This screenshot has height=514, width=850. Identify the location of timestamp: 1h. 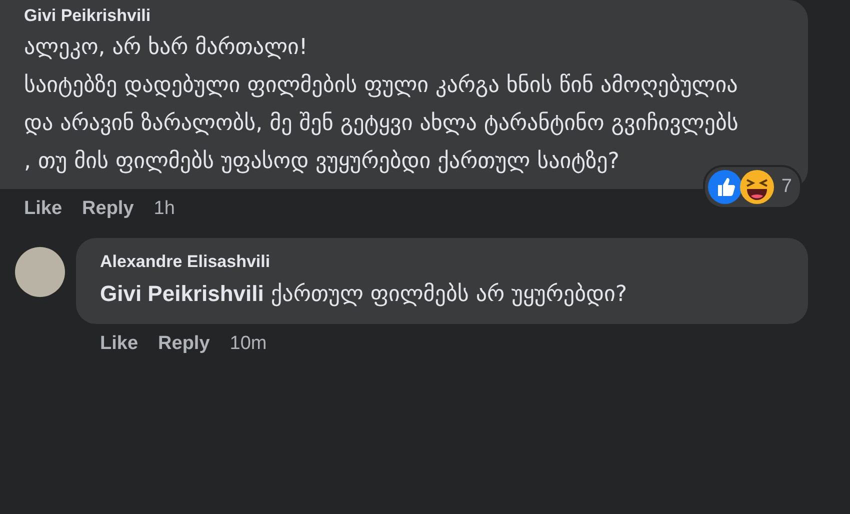
(164, 209).